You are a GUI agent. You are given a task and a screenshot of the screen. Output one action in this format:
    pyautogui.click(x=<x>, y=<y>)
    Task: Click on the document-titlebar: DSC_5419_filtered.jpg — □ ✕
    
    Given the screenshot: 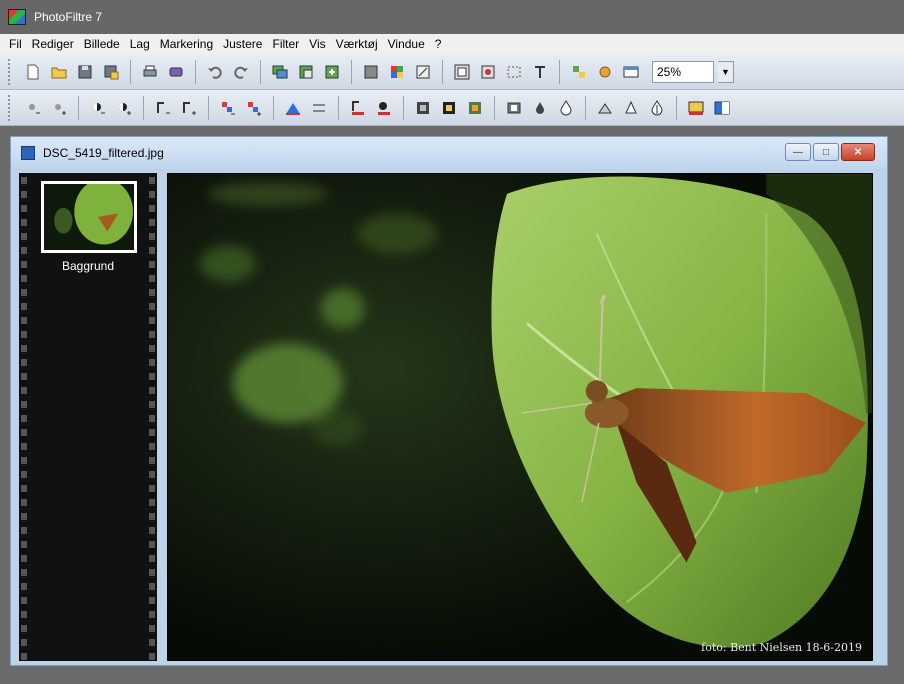 What is the action you would take?
    pyautogui.click(x=449, y=153)
    